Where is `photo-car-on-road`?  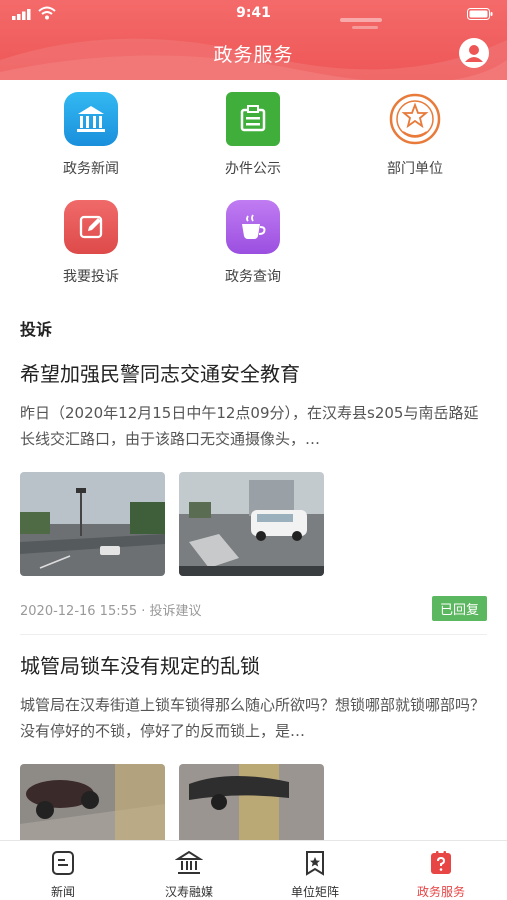 photo-car-on-road is located at coordinates (251, 524).